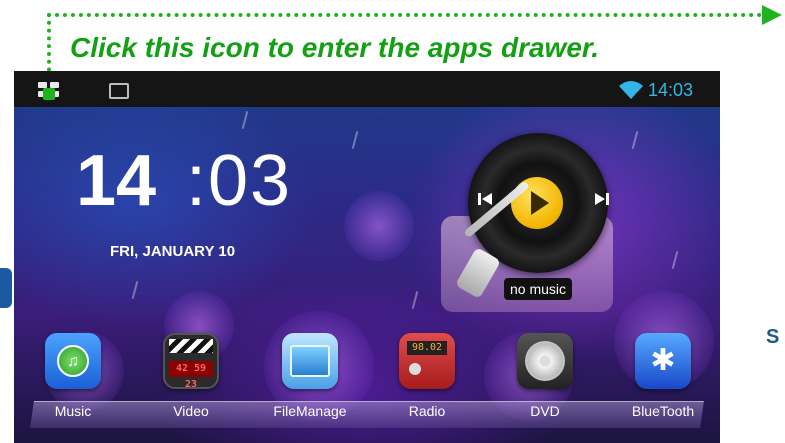  I want to click on app-label: FileManage, so click(310, 411).